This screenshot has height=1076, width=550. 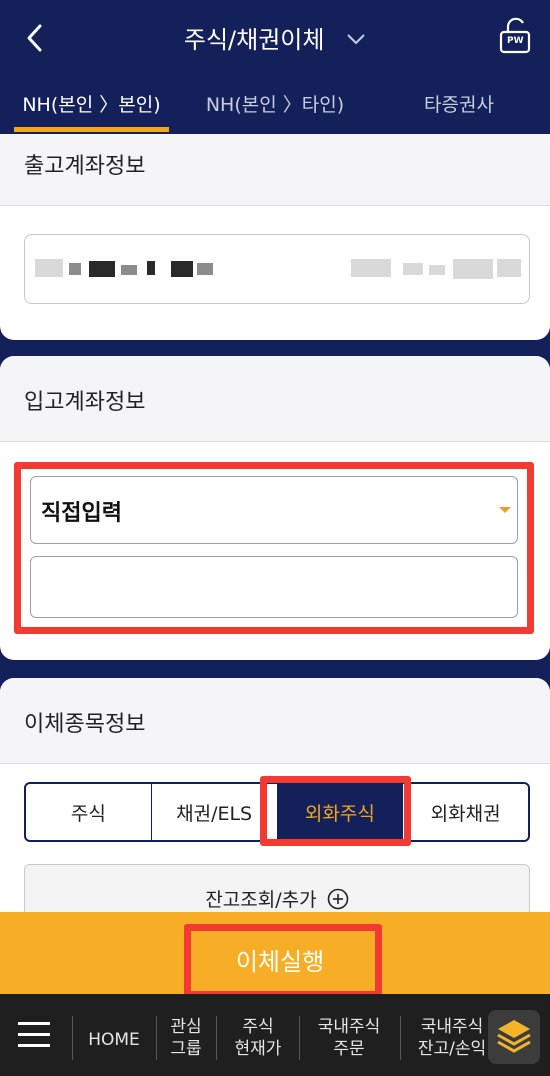 What do you see at coordinates (275, 170) in the screenshot?
I see `card-header: 출고계좌정보` at bounding box center [275, 170].